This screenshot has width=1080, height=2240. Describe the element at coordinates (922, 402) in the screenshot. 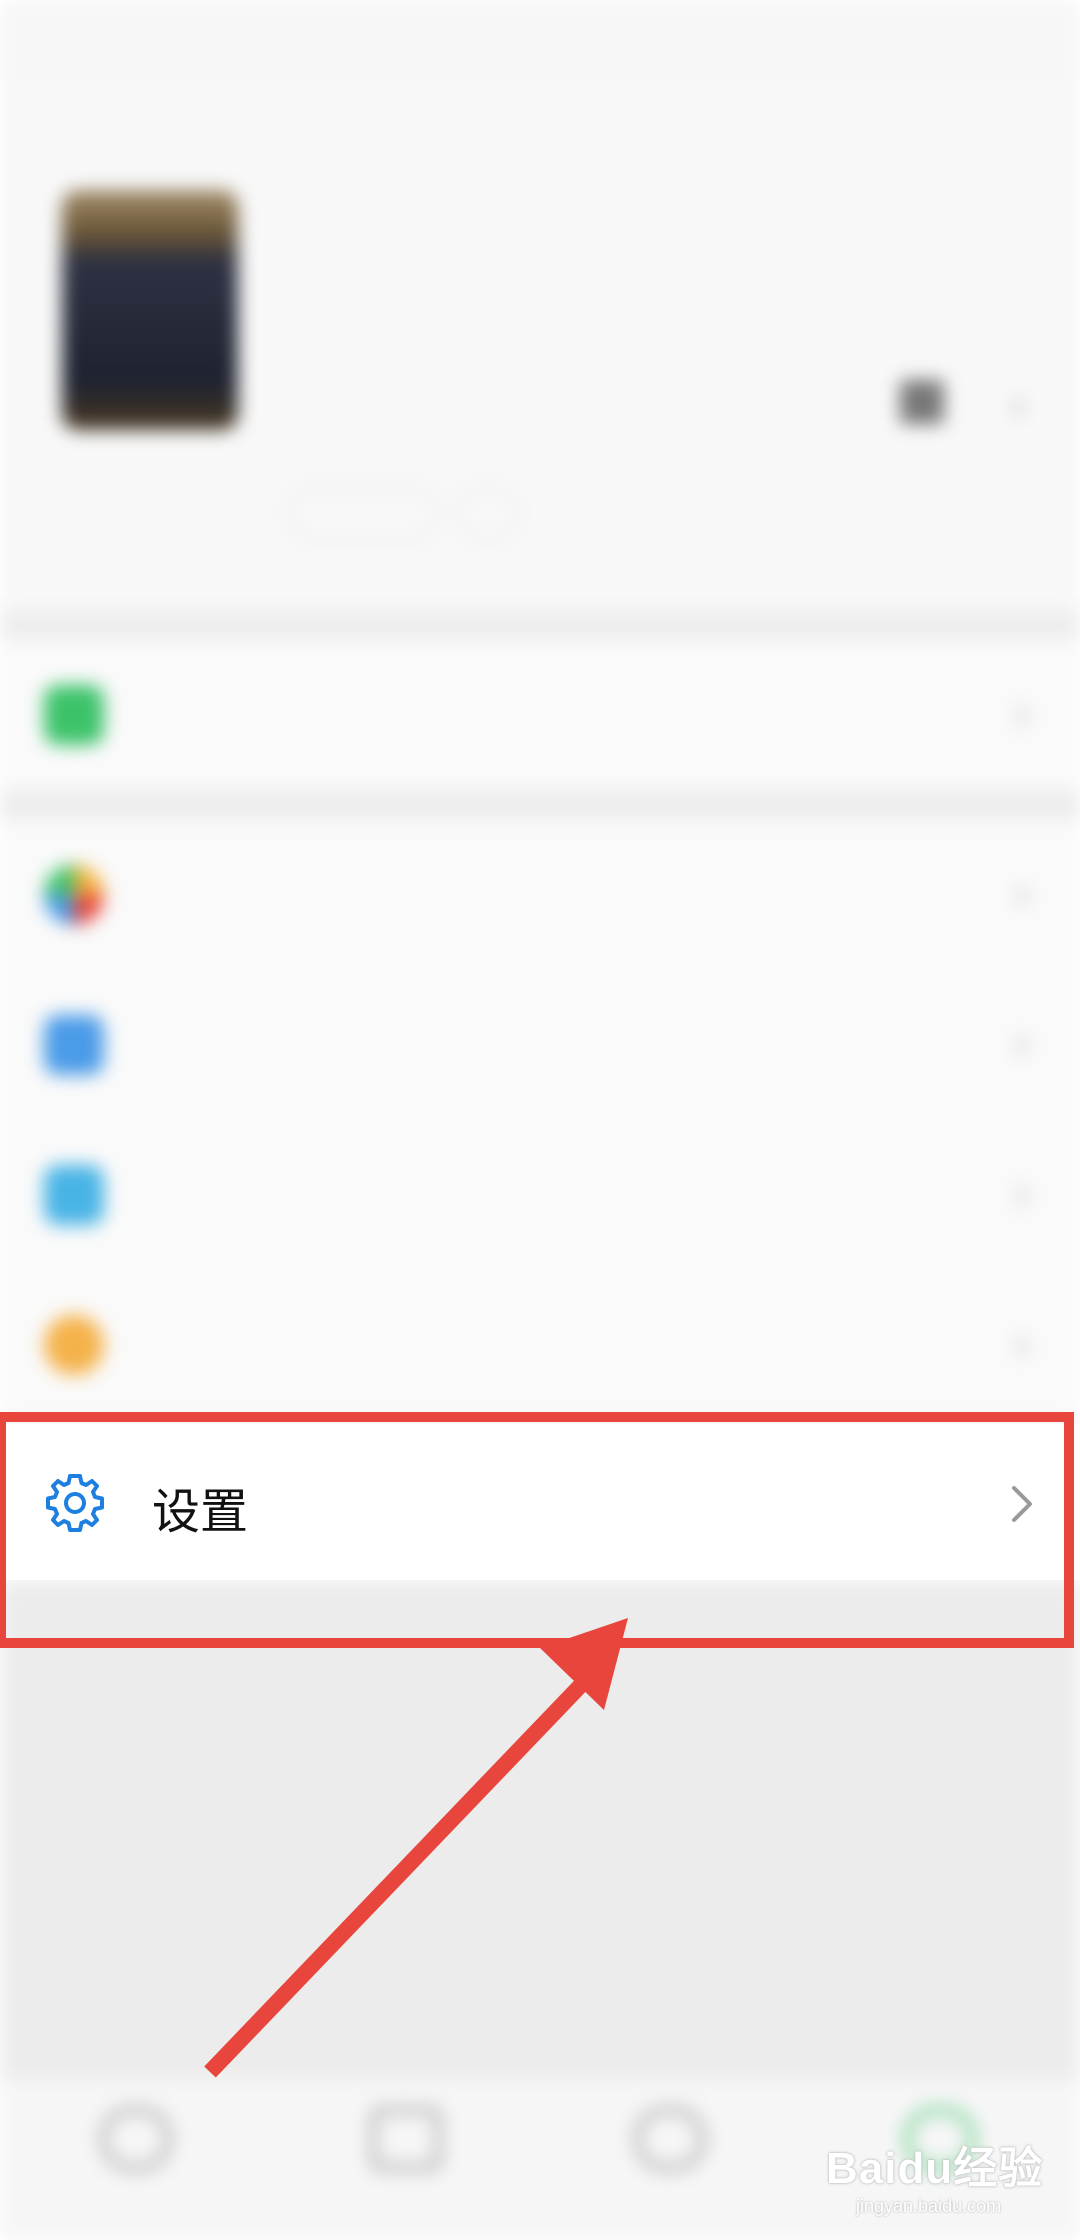

I see `qr-code-icon` at that location.